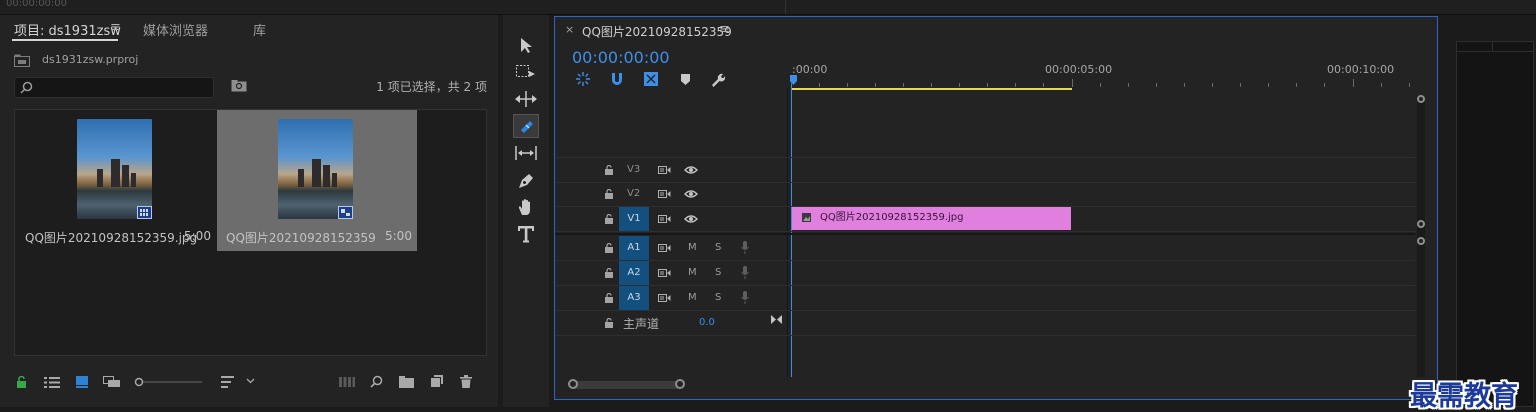  Describe the element at coordinates (776, 319) in the screenshot. I see `go-to-end-icon` at that location.